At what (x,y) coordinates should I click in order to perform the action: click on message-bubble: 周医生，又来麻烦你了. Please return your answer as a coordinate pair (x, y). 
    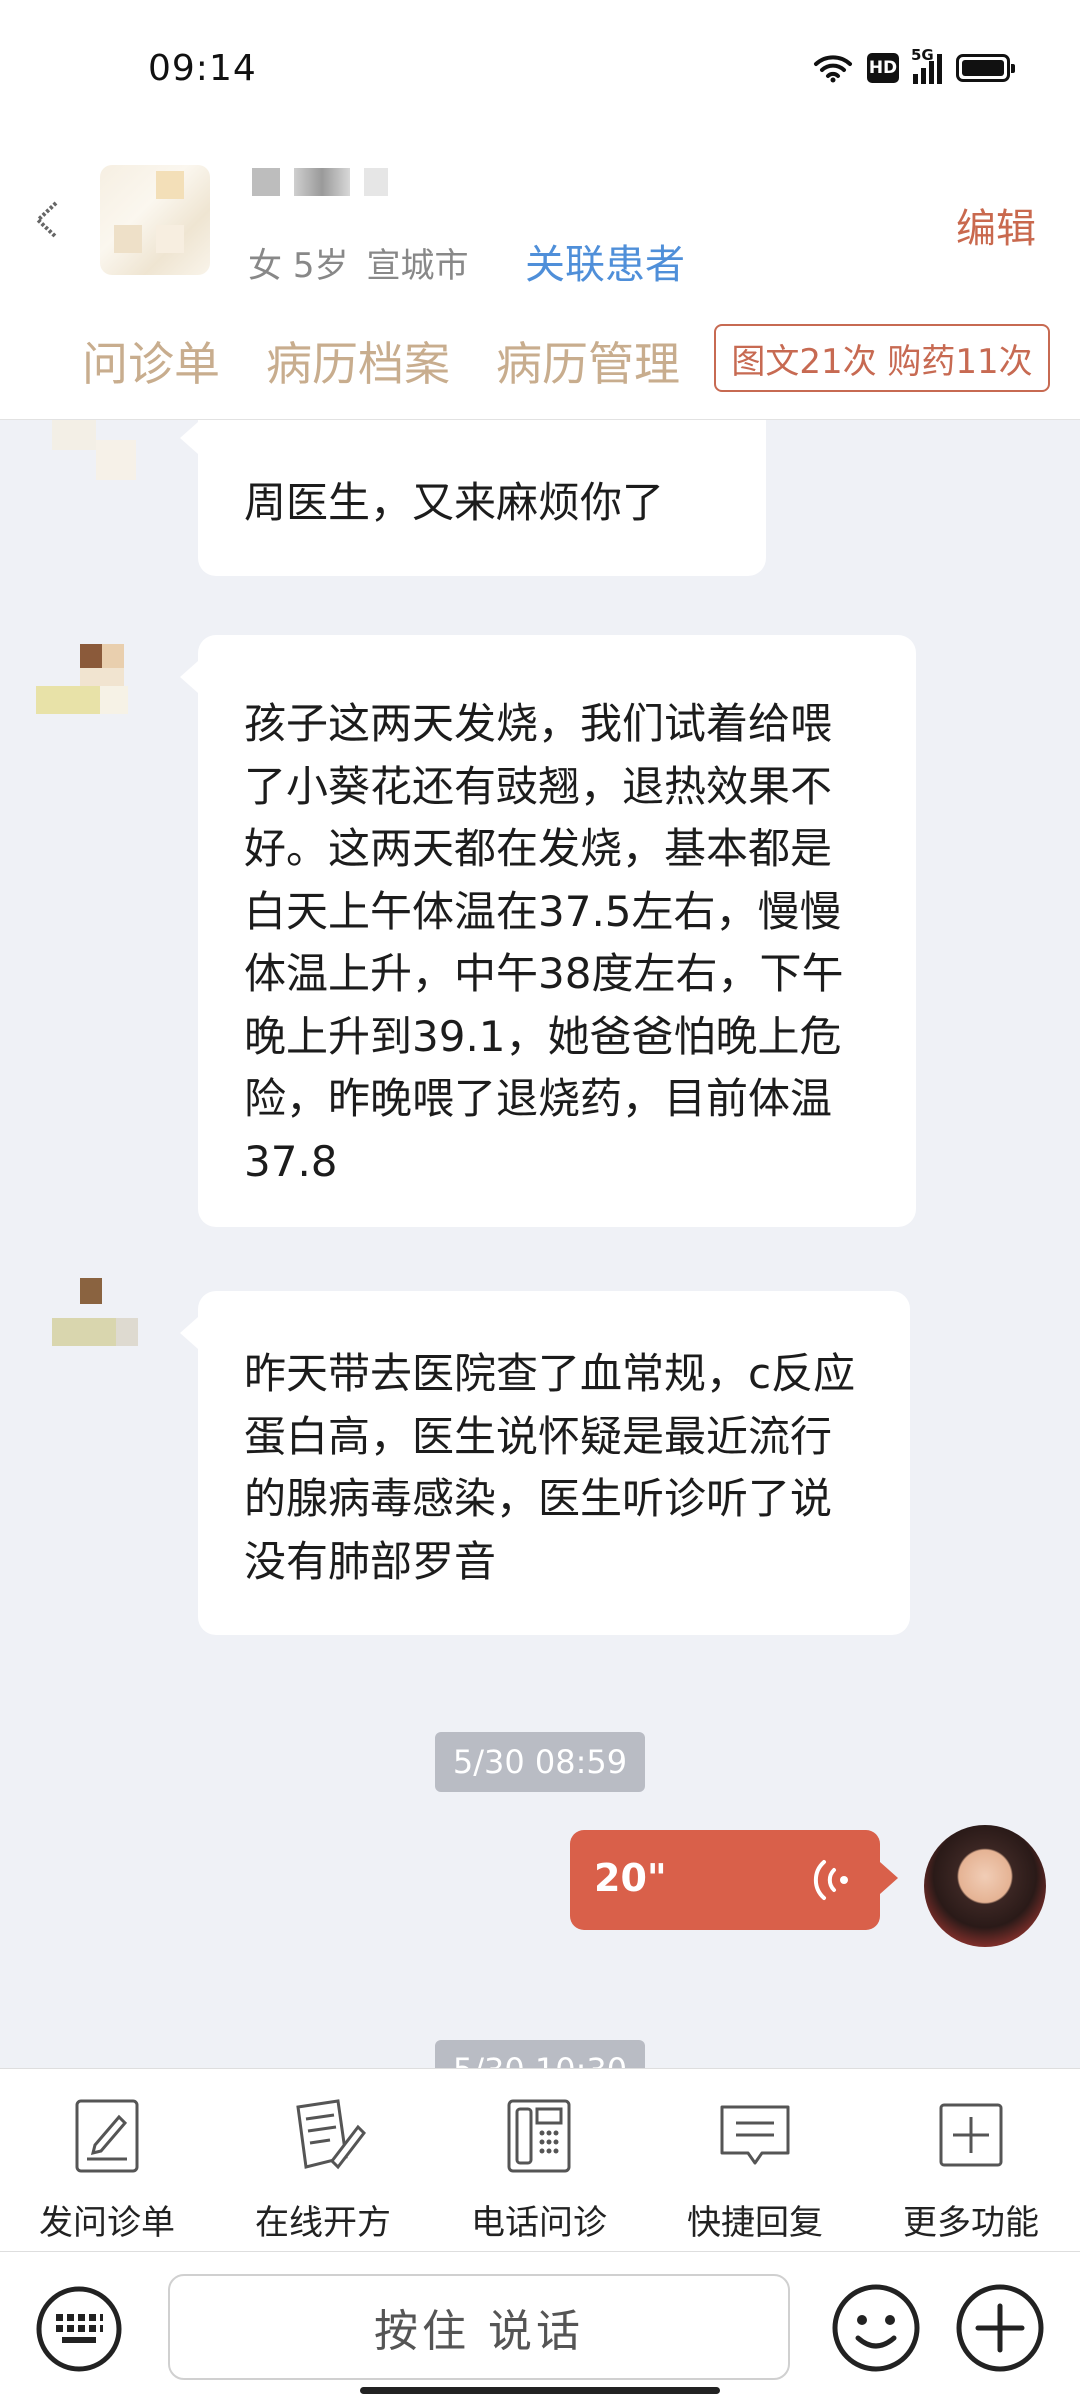
    Looking at the image, I should click on (473, 498).